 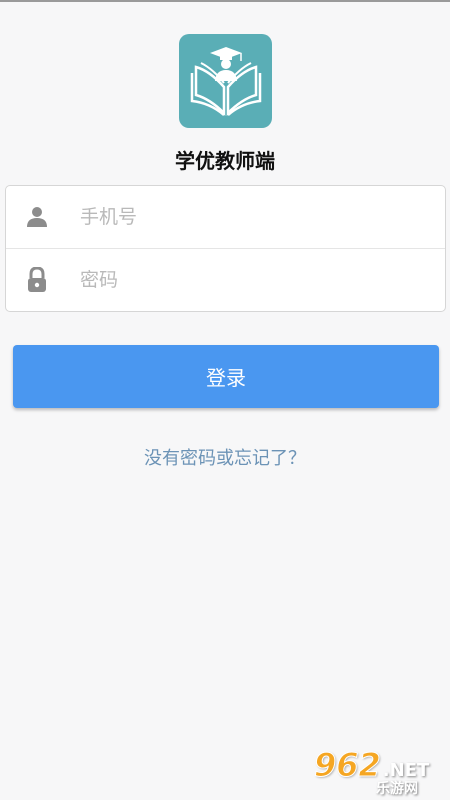 I want to click on phone-row, so click(x=225, y=217).